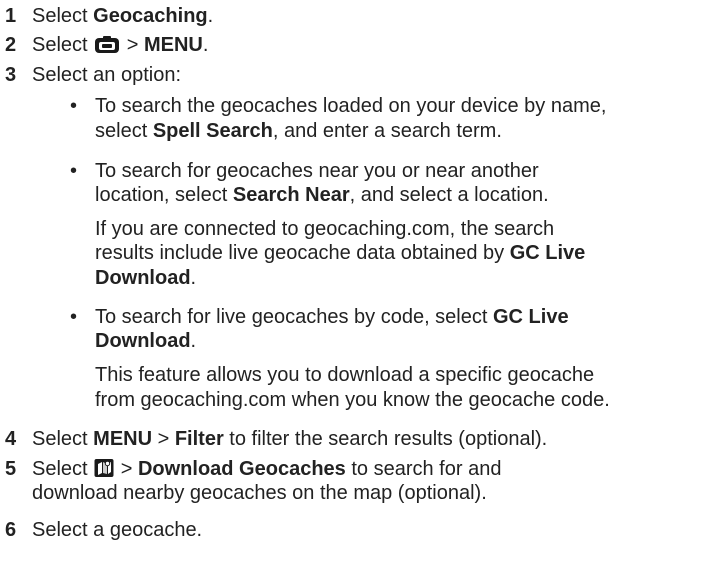  I want to click on download-geocaches-label: Download Geocaches, so click(241, 469).